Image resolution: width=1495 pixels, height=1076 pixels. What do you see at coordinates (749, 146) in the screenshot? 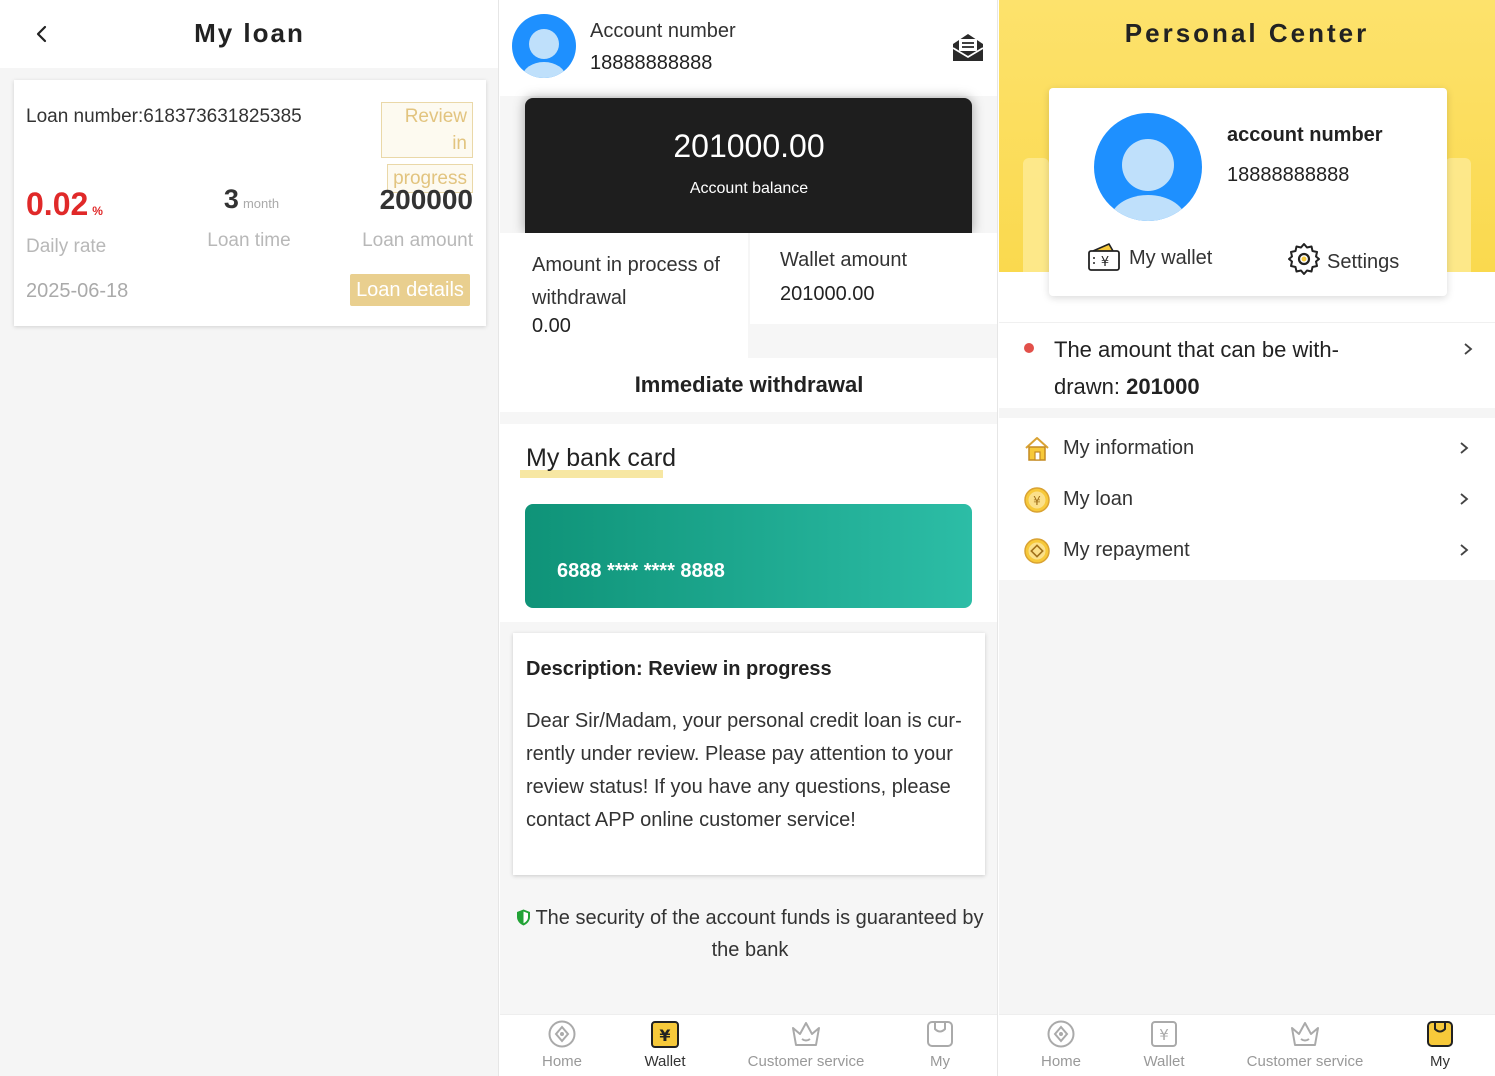
I see `account-balance-value: 201000.00` at bounding box center [749, 146].